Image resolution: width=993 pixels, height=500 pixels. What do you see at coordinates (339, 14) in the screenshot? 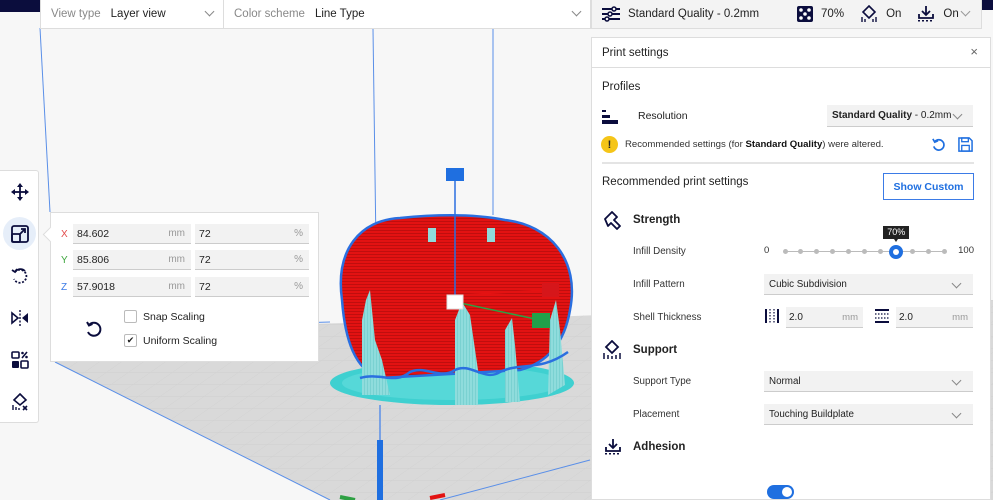
I see `color-scheme-value: Line Type` at bounding box center [339, 14].